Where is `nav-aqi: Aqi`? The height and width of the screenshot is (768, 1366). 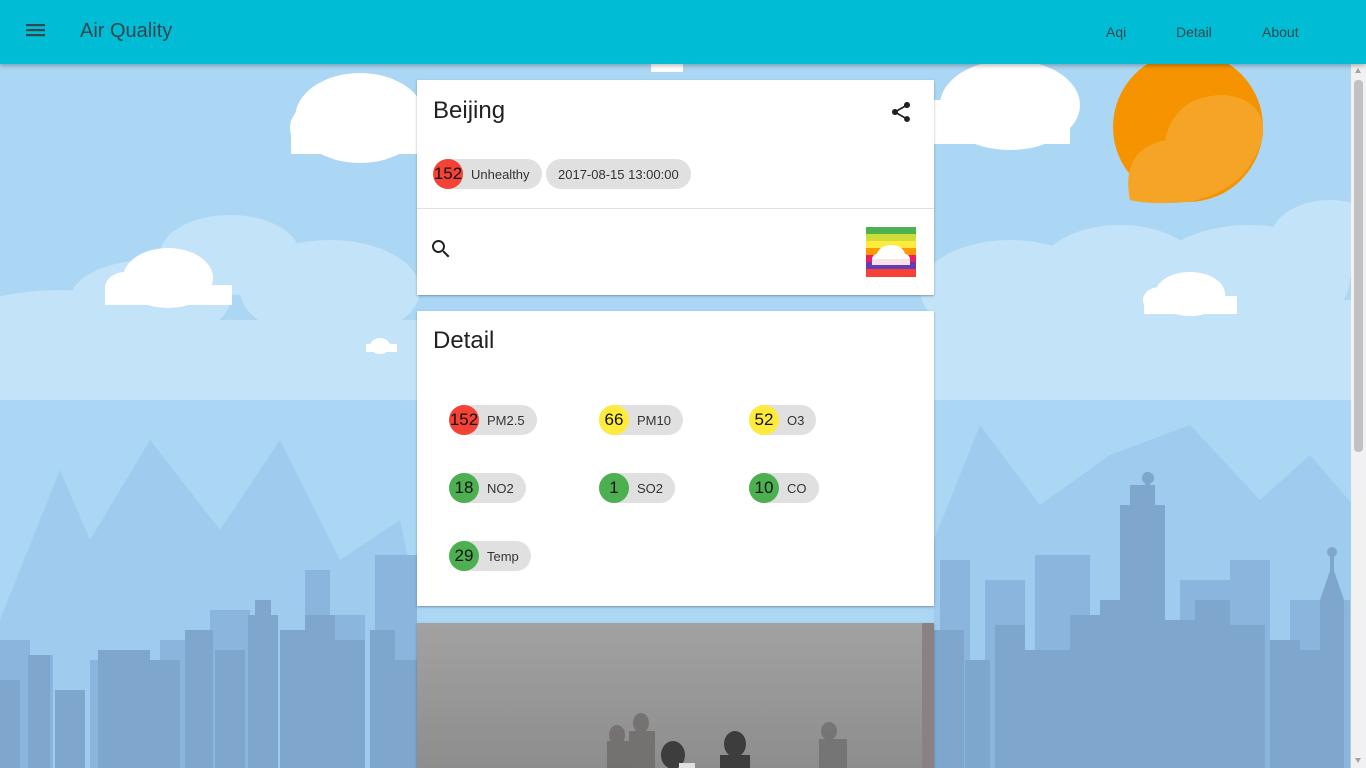 nav-aqi: Aqi is located at coordinates (1116, 32).